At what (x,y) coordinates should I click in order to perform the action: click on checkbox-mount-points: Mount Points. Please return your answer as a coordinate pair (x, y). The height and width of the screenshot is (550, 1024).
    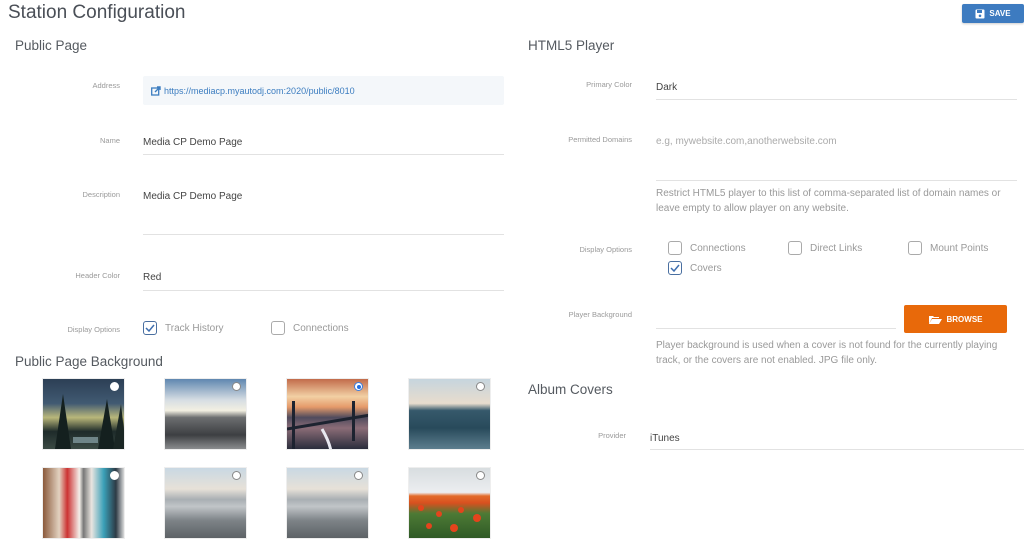
    Looking at the image, I should click on (948, 248).